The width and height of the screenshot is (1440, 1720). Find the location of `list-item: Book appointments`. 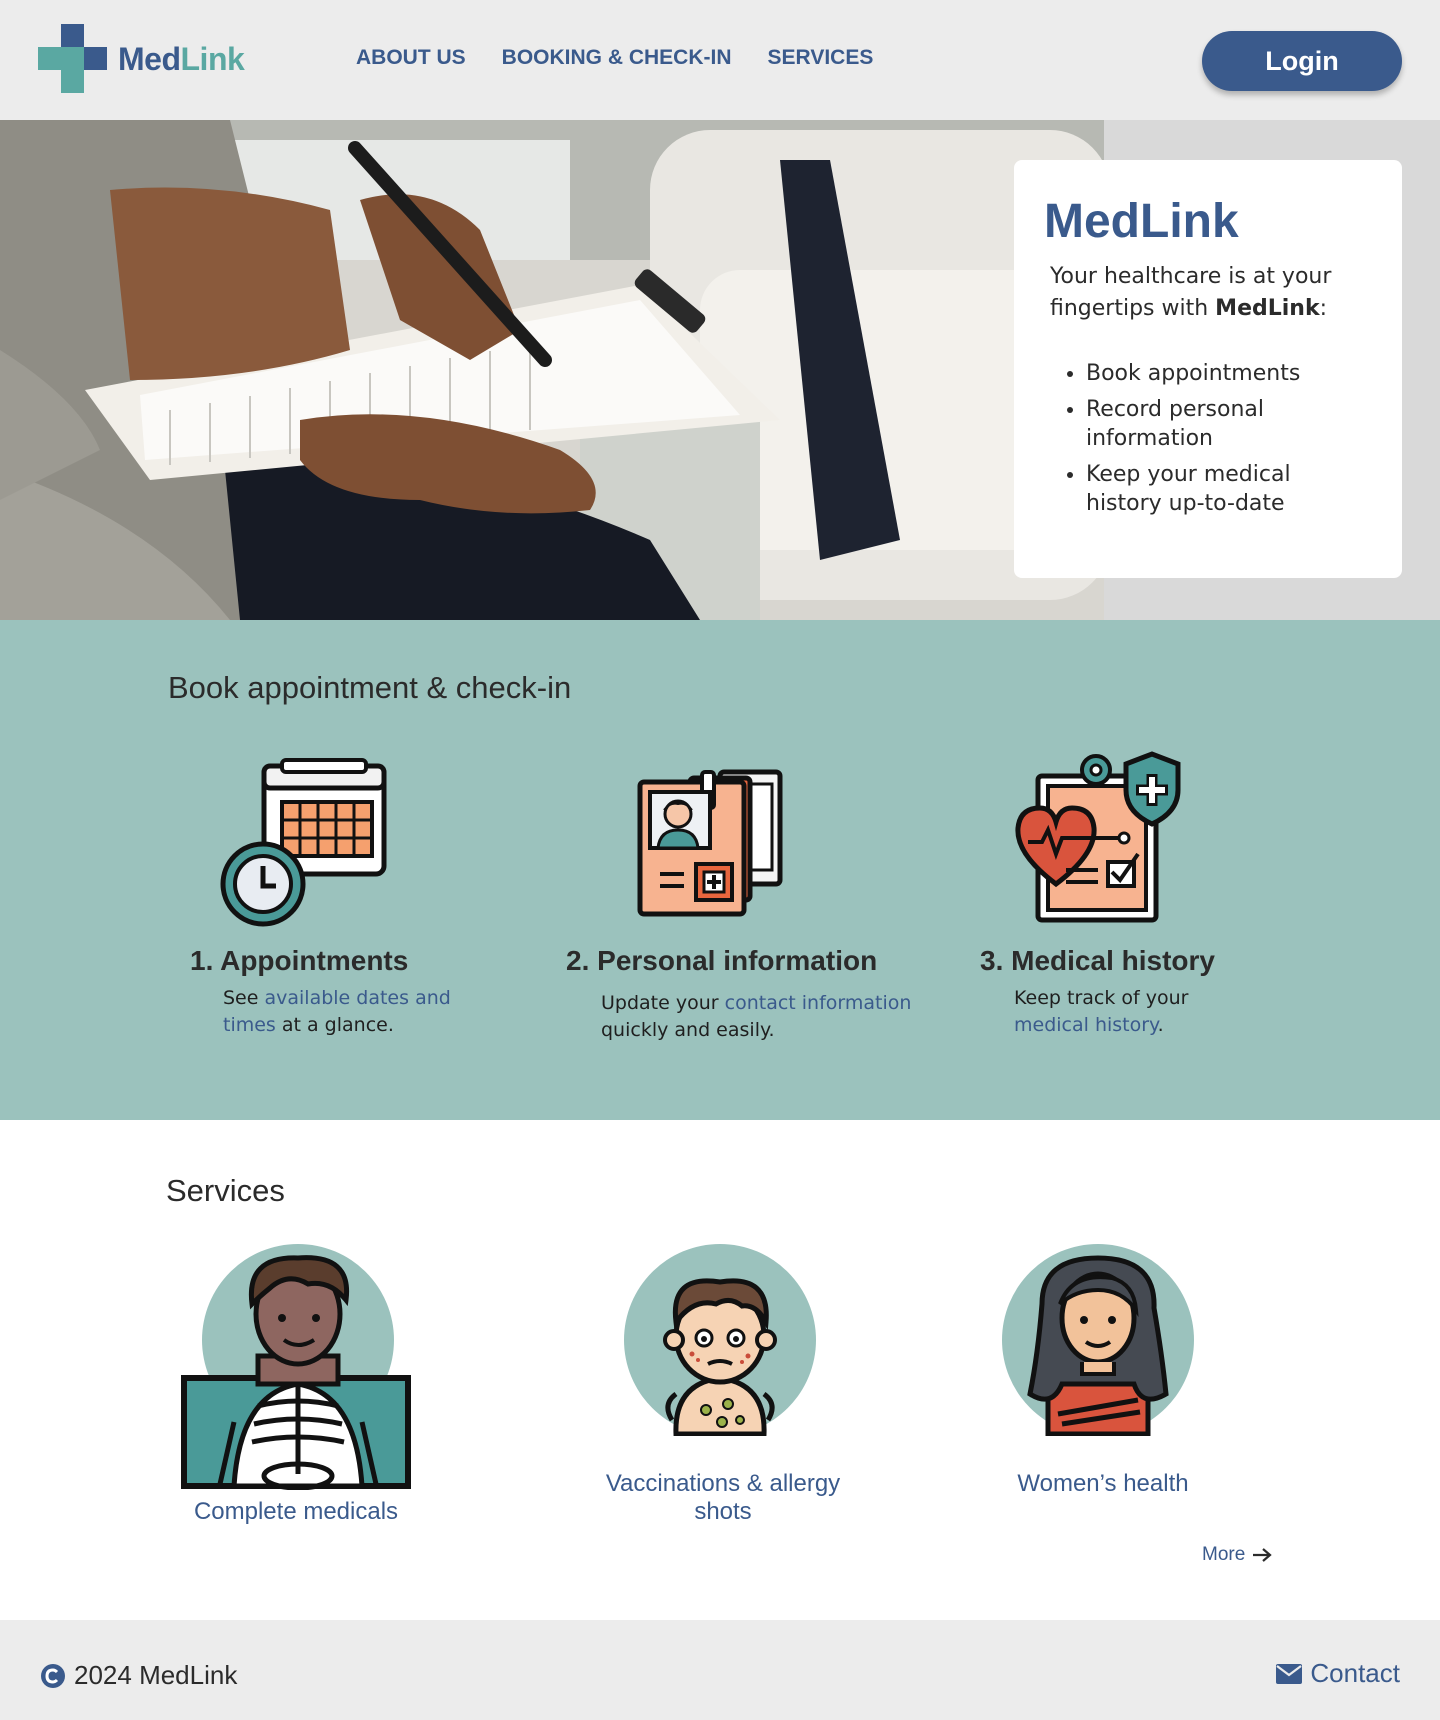

list-item: Book appointments is located at coordinates (1229, 373).